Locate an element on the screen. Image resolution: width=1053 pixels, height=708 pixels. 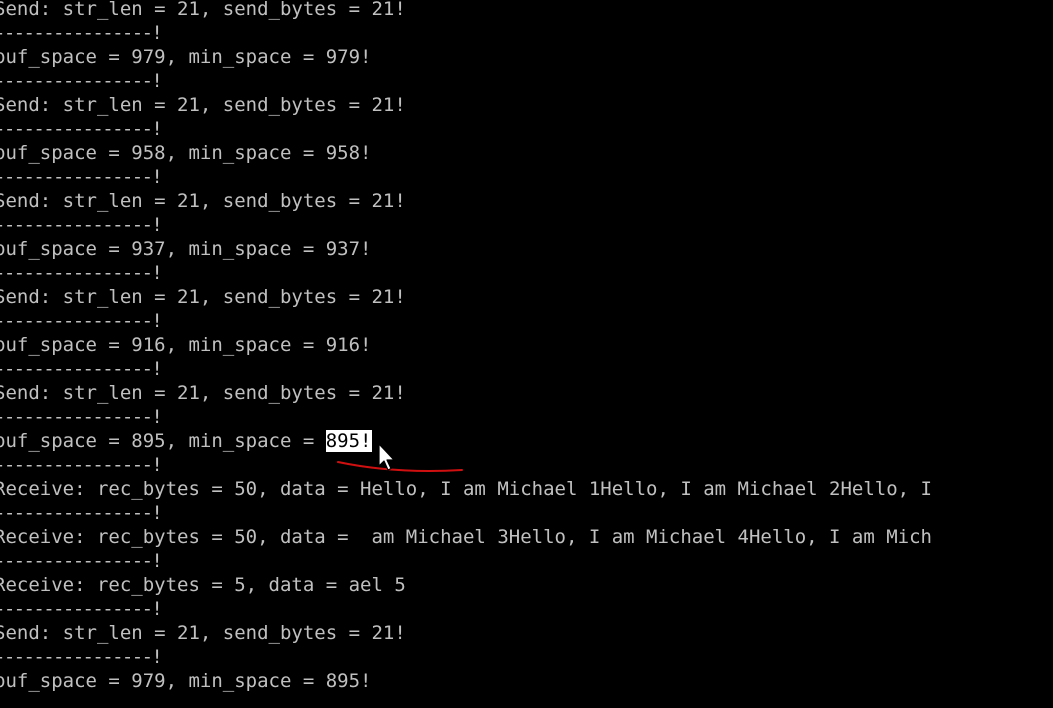
console-line: buf_space = 979, min_space = 895! is located at coordinates (186, 681).